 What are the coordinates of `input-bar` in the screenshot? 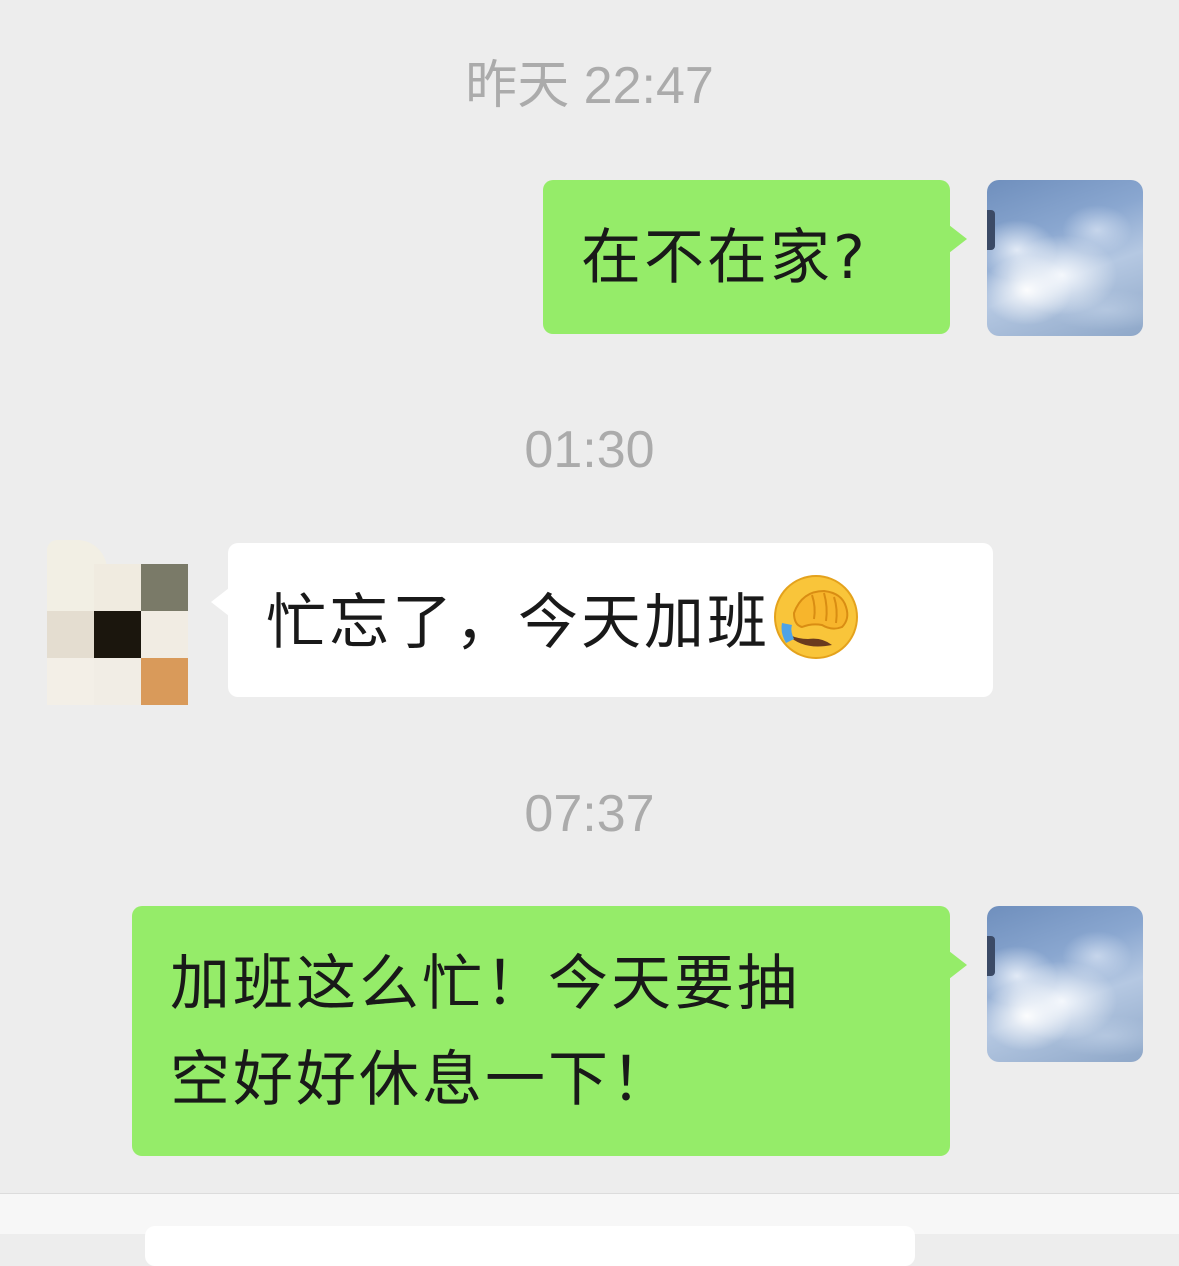 It's located at (589, 1229).